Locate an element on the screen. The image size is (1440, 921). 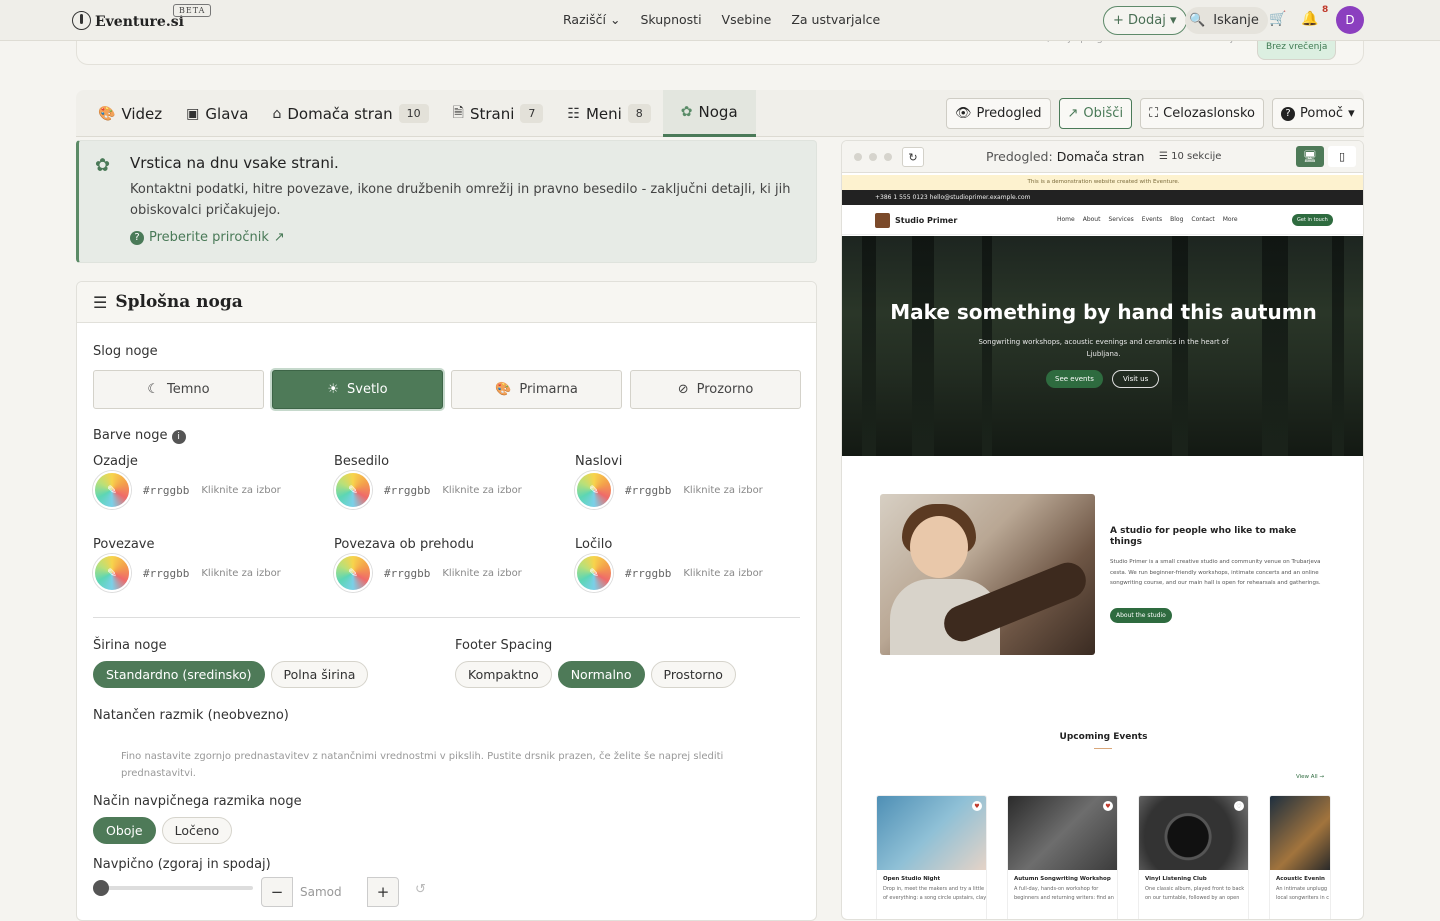
tab-noga: ✿ Noga is located at coordinates (709, 113).